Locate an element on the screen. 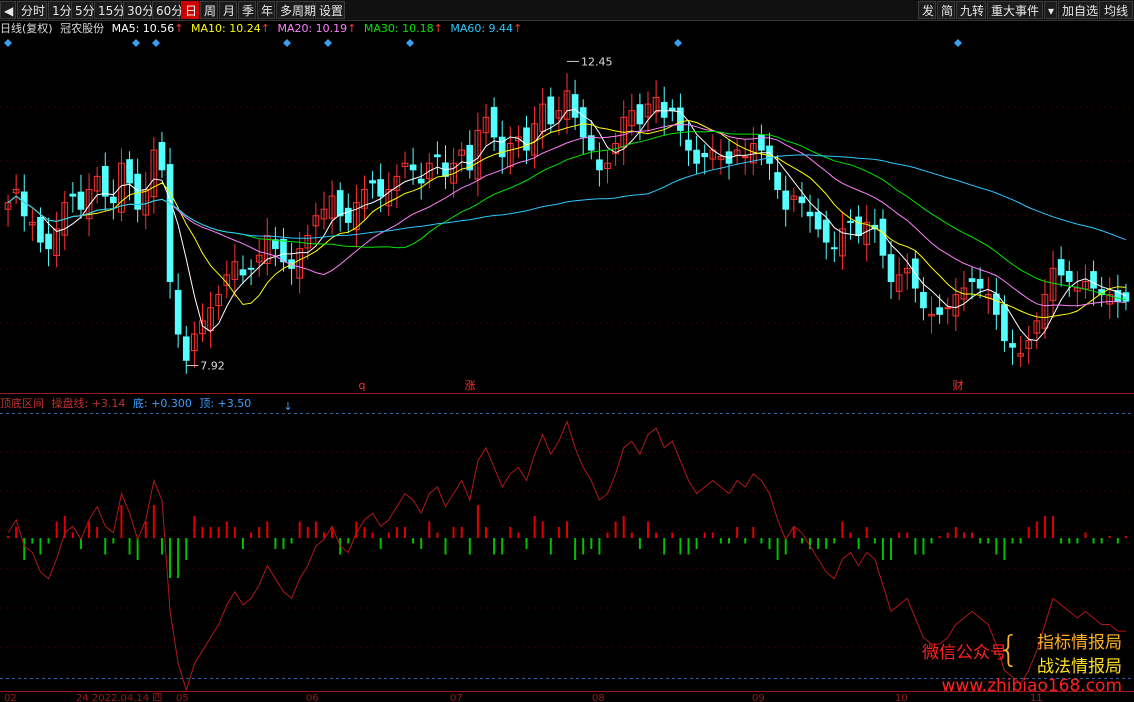  operate-line-value: 操盘线: +3.14 is located at coordinates (88, 403).